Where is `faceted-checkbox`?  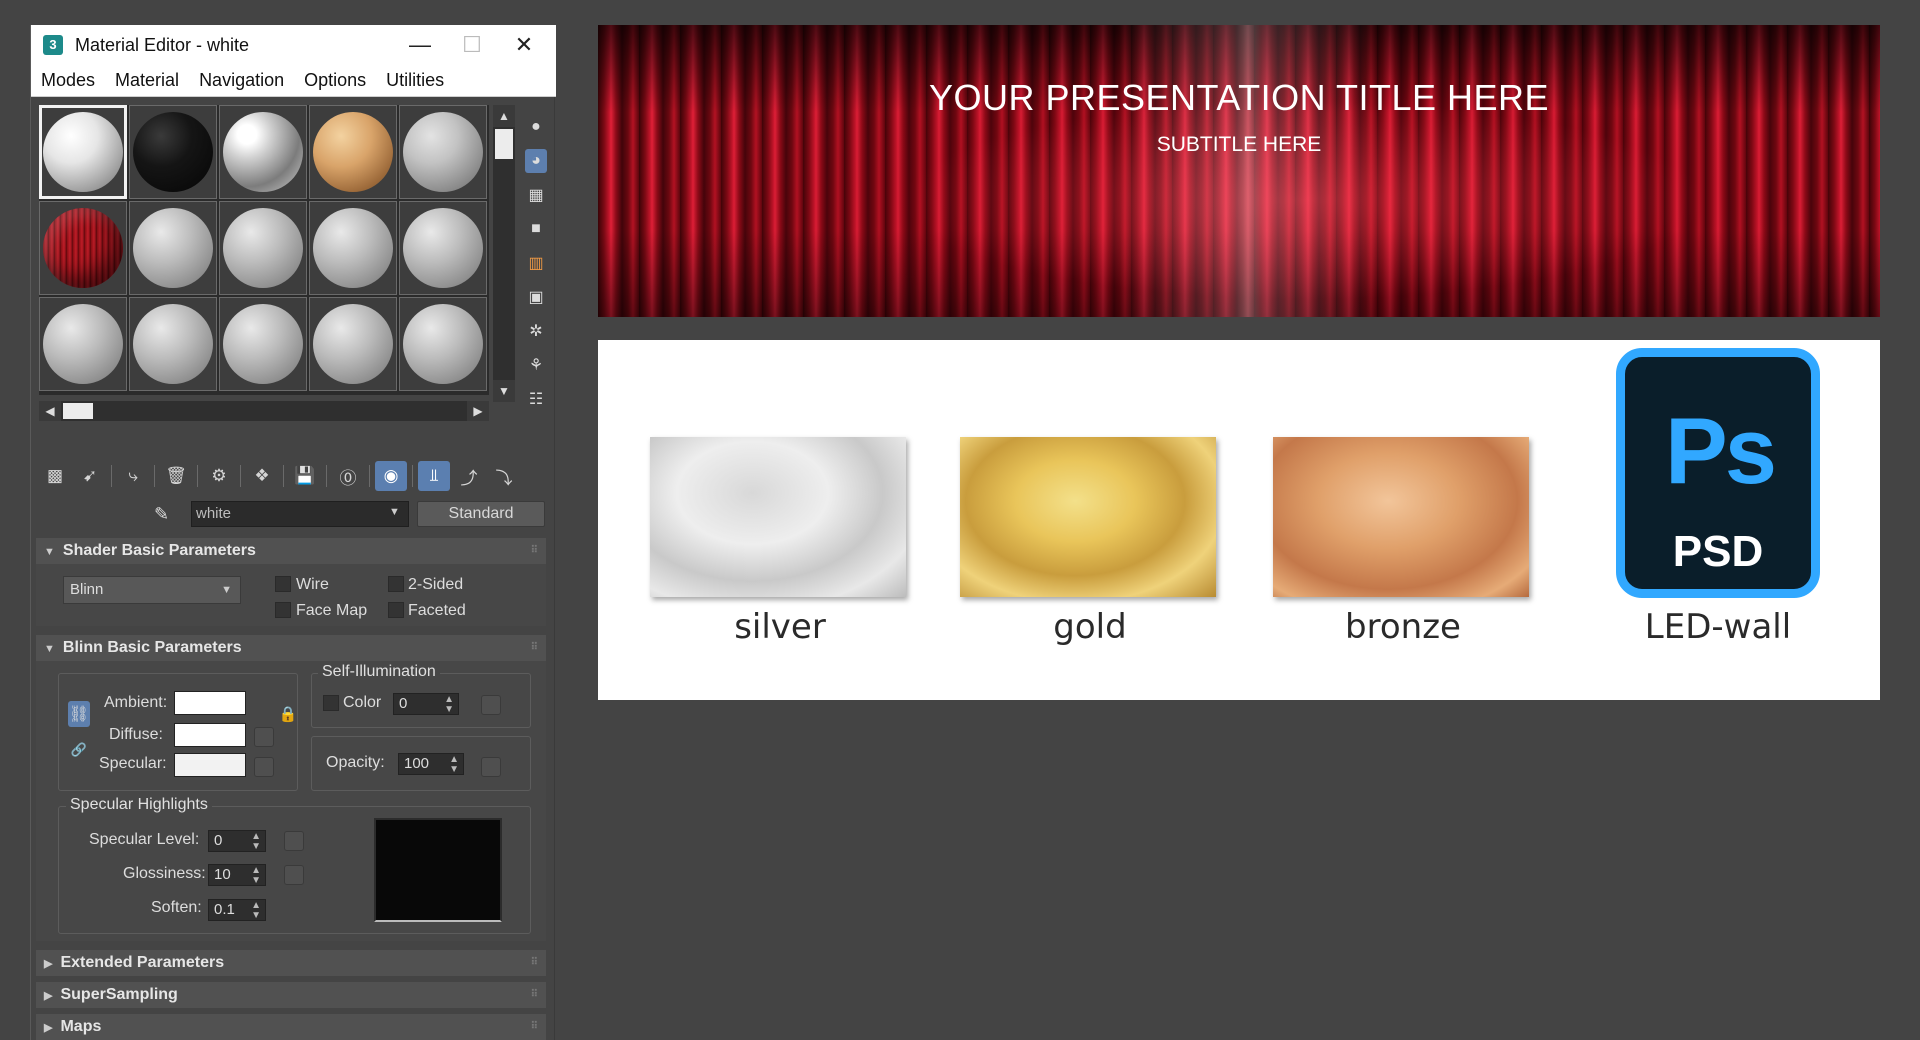
faceted-checkbox is located at coordinates (396, 610).